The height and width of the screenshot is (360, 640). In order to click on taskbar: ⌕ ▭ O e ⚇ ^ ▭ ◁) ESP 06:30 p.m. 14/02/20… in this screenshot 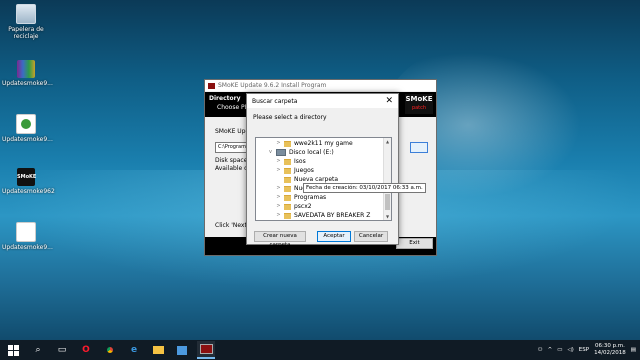, I will do `click(320, 350)`.